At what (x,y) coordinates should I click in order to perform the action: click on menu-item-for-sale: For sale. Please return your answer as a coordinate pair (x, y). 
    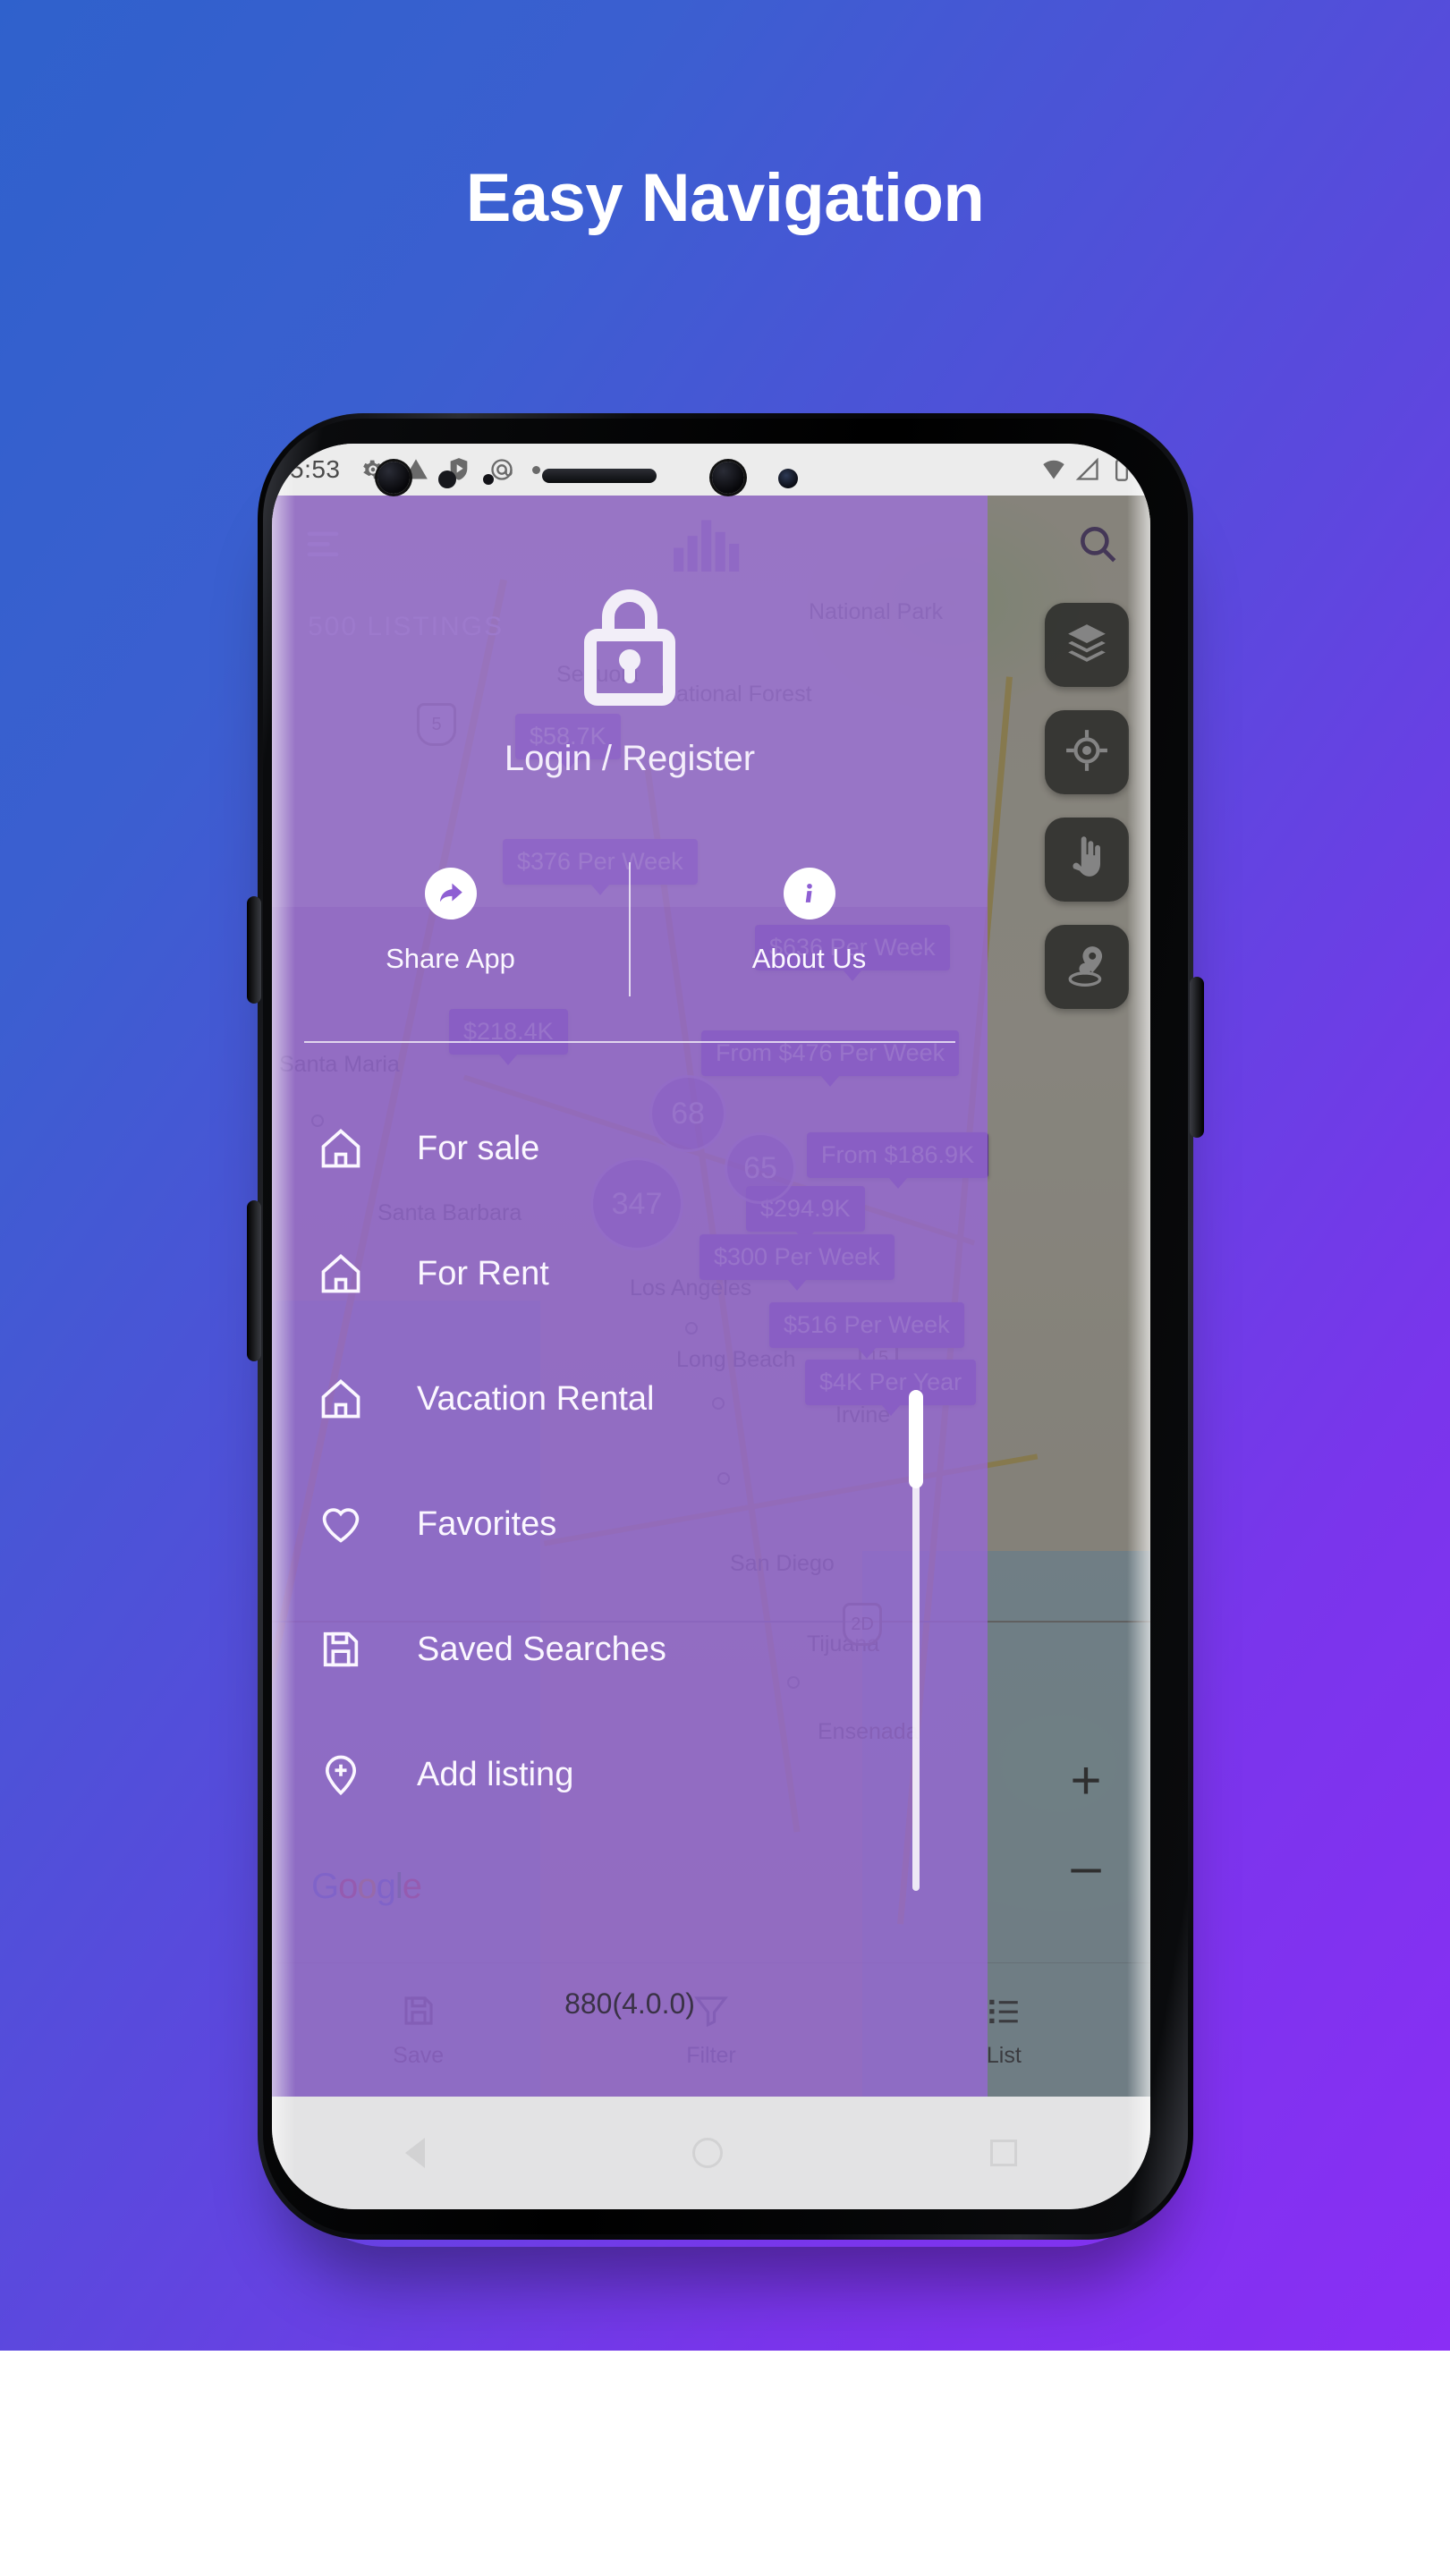
    Looking at the image, I should click on (630, 1148).